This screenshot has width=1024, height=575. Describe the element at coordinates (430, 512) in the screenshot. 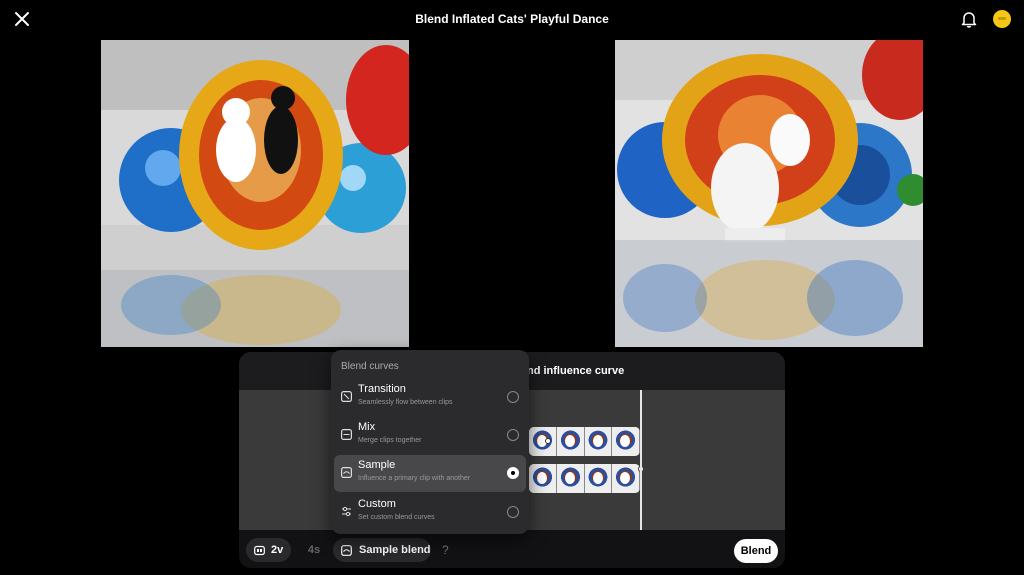

I see `menu-item-custom: Custom Set custom blend curves` at that location.